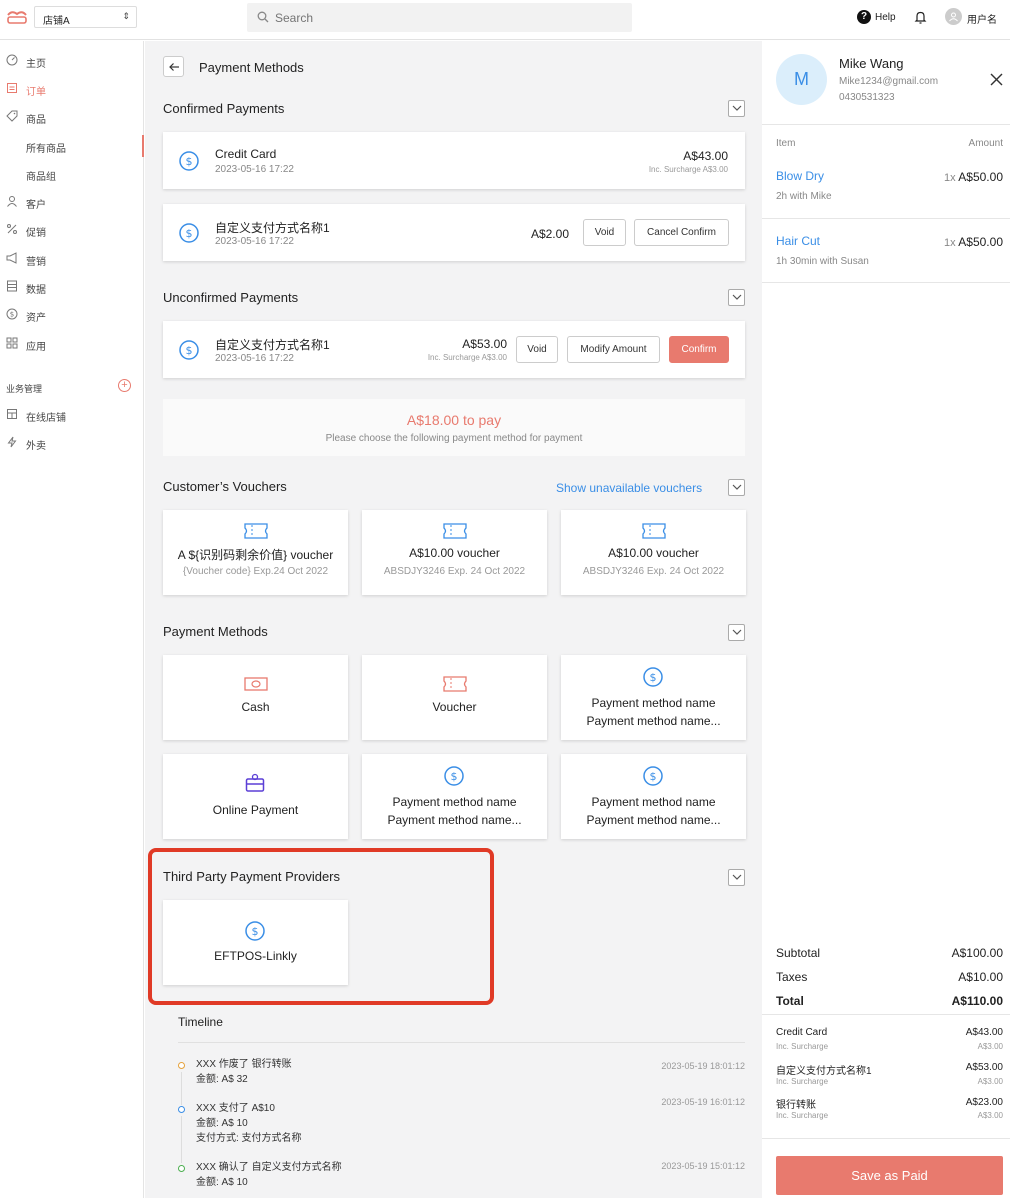 This screenshot has width=1010, height=1198. What do you see at coordinates (949, 178) in the screenshot?
I see `service-qty: 1x` at bounding box center [949, 178].